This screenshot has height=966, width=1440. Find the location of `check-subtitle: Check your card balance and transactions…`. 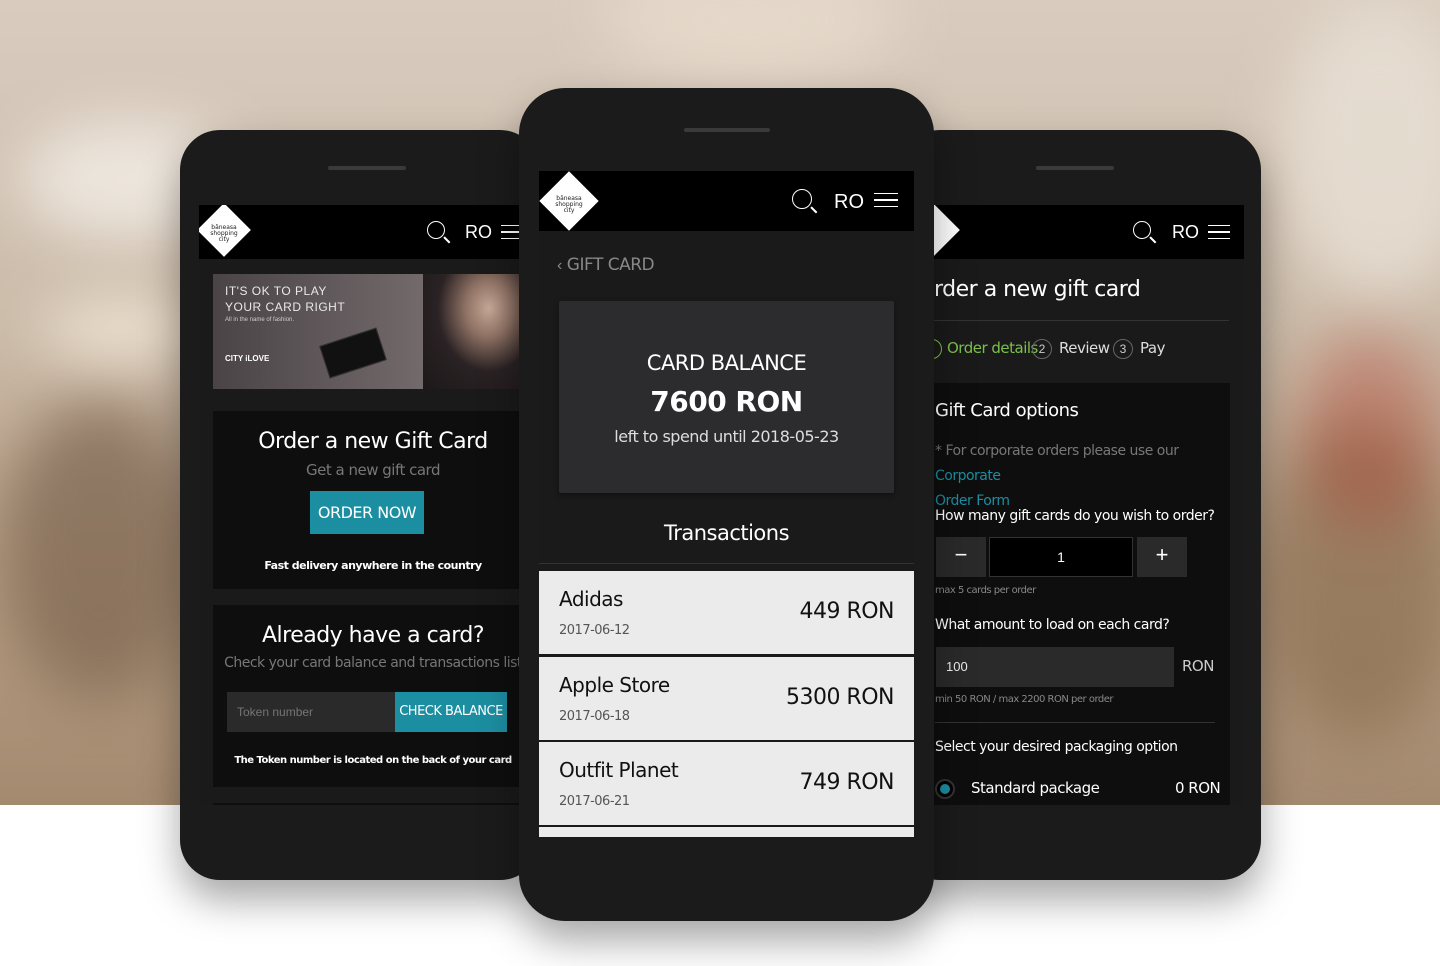

check-subtitle: Check your card balance and transactions… is located at coordinates (373, 663).